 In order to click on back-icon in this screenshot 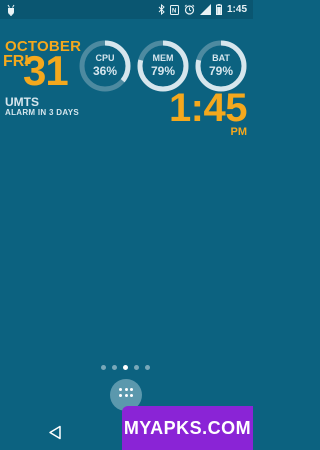, I will do `click(55, 432)`.